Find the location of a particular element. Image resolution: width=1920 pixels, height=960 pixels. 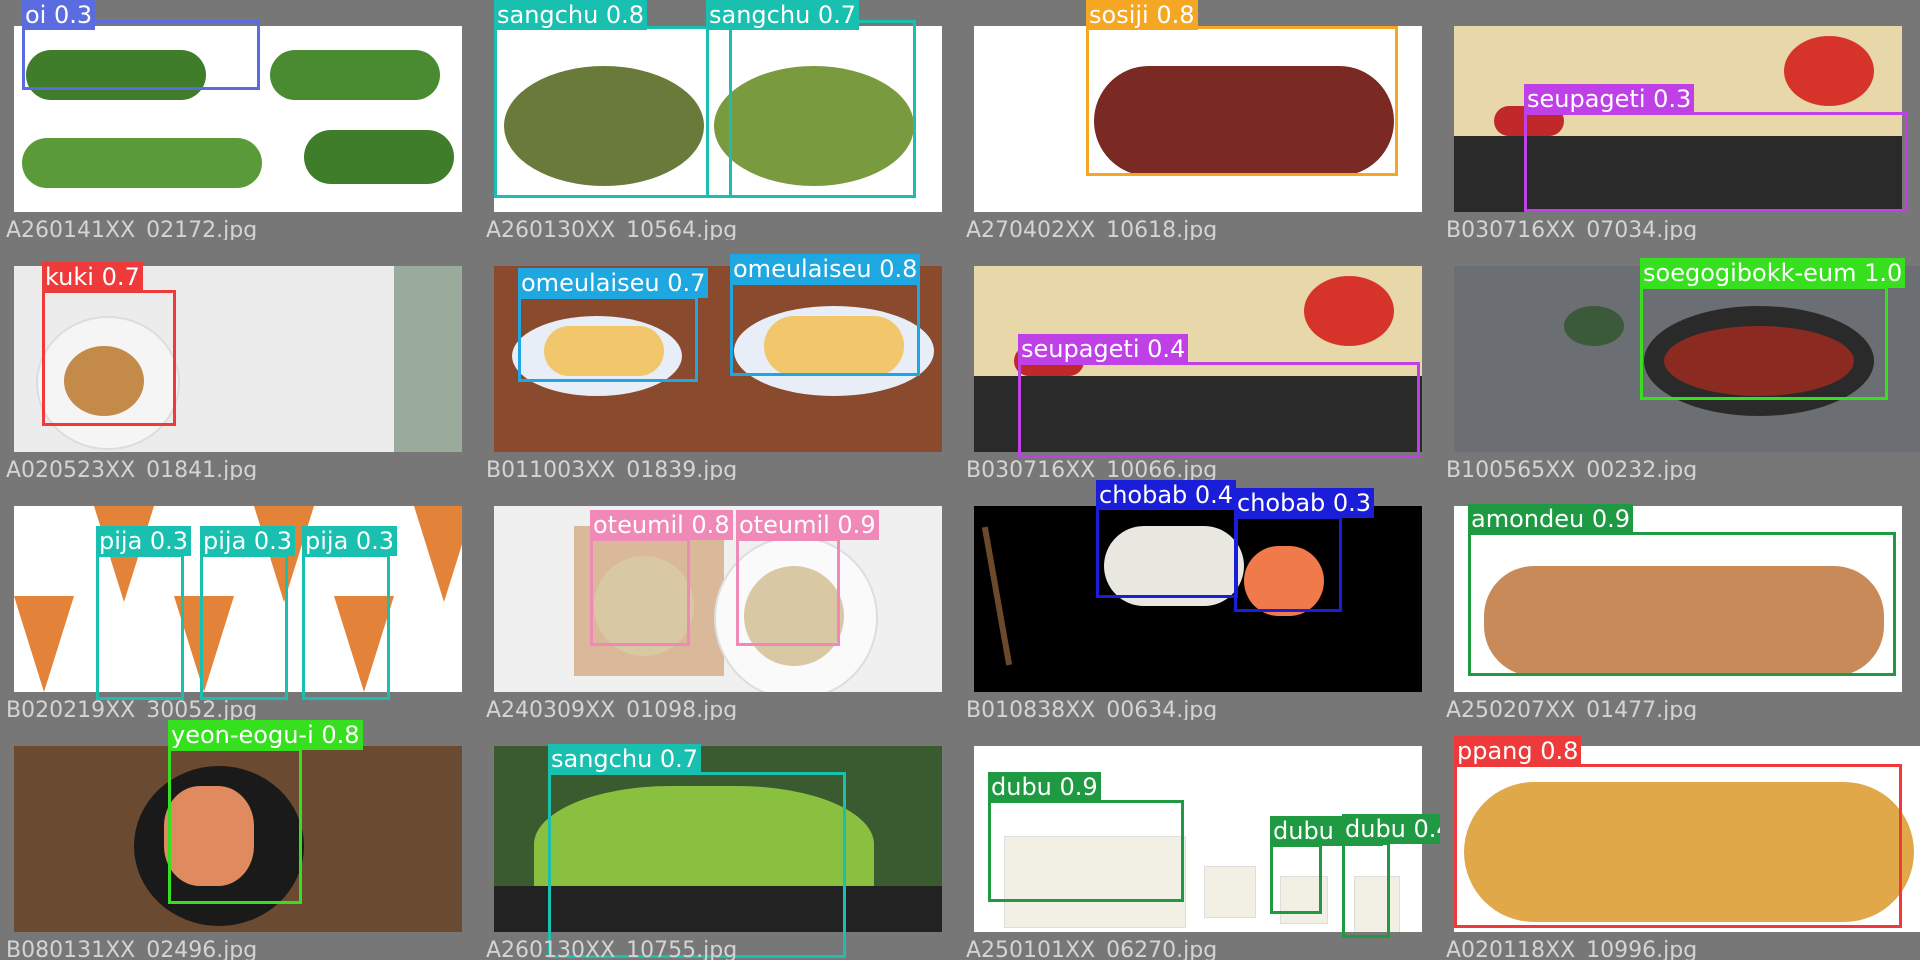

file-name: B010838XX_00634.jpg is located at coordinates (1092, 709).